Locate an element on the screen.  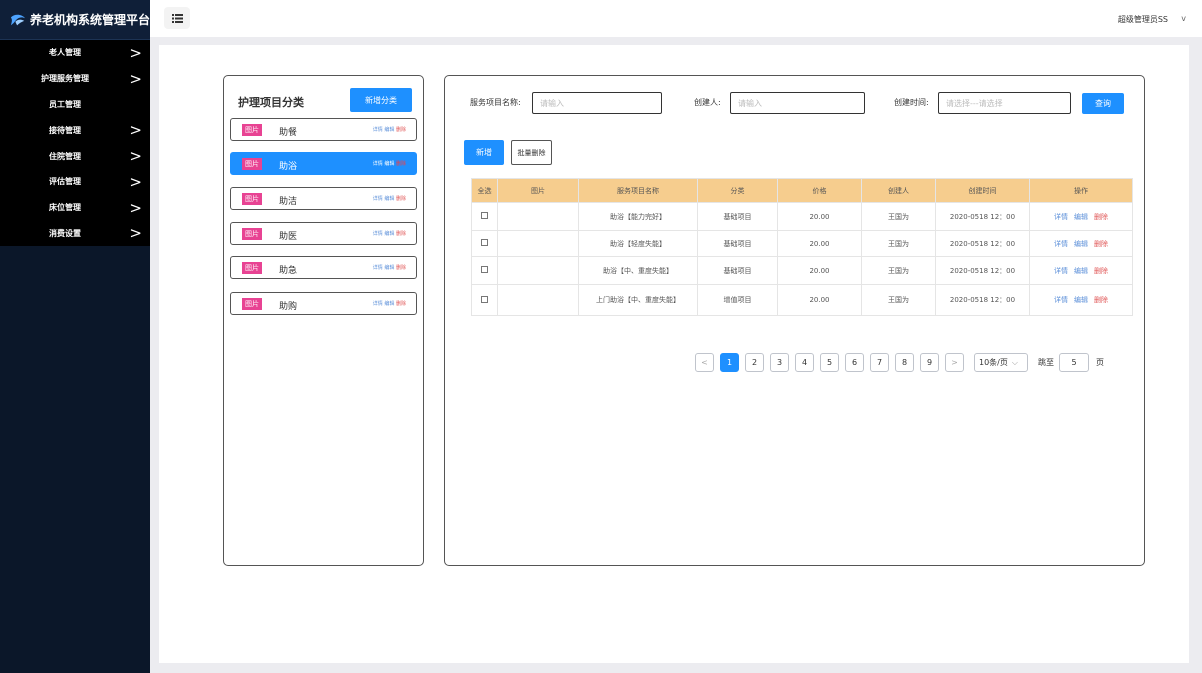
sidebar-item: 接待管理 > is located at coordinates (75, 130).